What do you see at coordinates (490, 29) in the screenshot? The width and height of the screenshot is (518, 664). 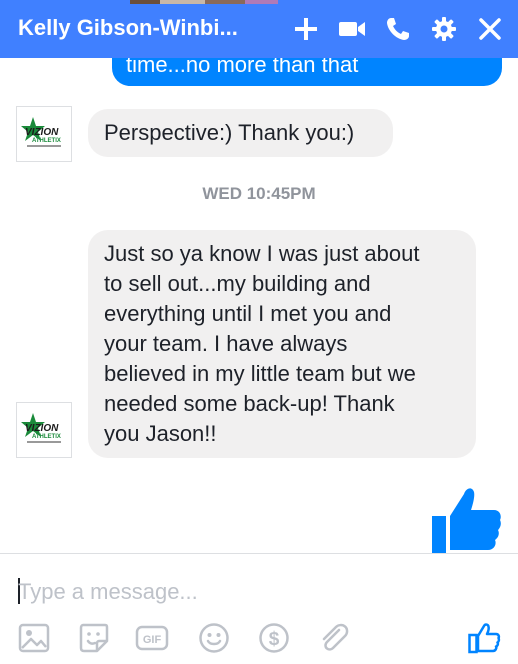 I see `close-icon` at bounding box center [490, 29].